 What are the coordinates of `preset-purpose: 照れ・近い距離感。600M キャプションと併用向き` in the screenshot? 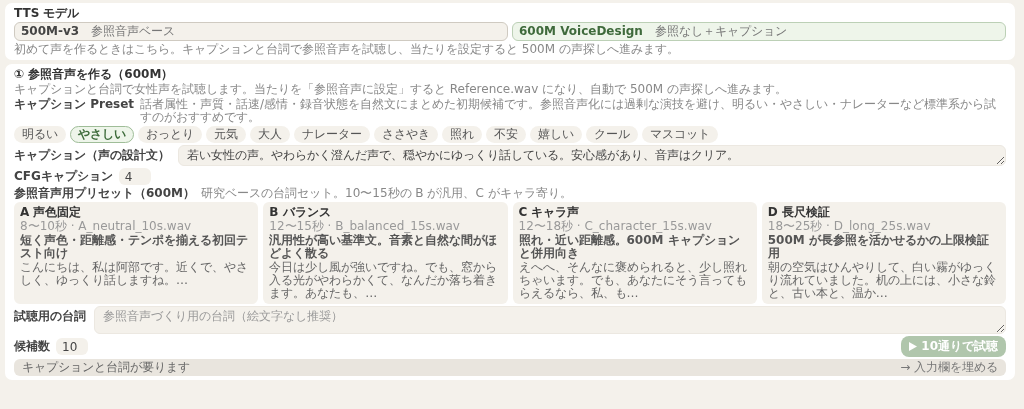 It's located at (629, 247).